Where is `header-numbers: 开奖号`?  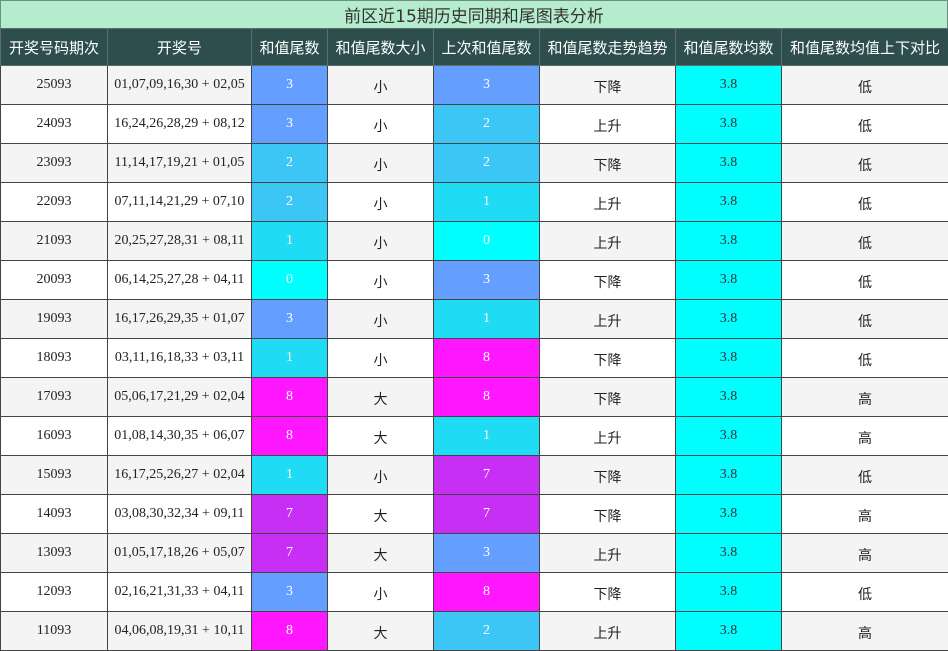
header-numbers: 开奖号 is located at coordinates (180, 47).